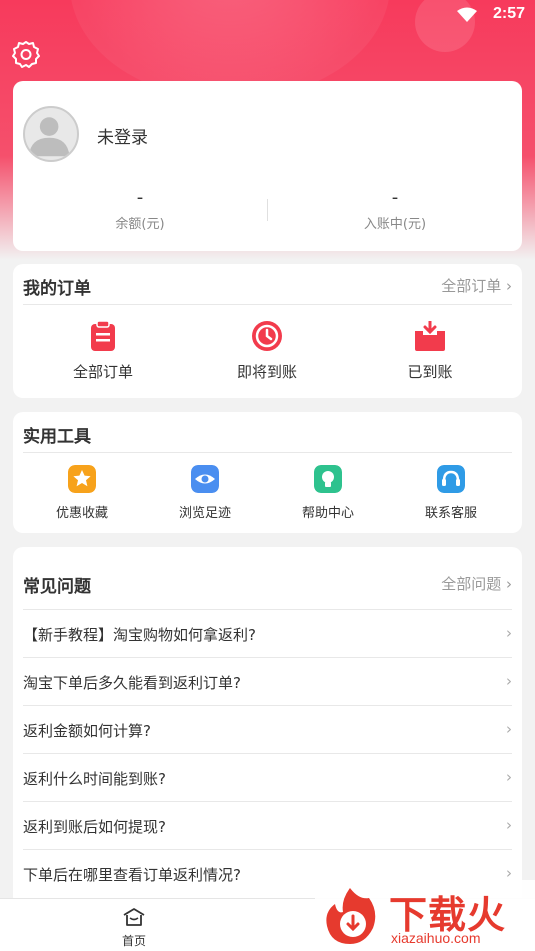 Image resolution: width=535 pixels, height=951 pixels. What do you see at coordinates (57, 289) in the screenshot?
I see `orders-title: 我的订单` at bounding box center [57, 289].